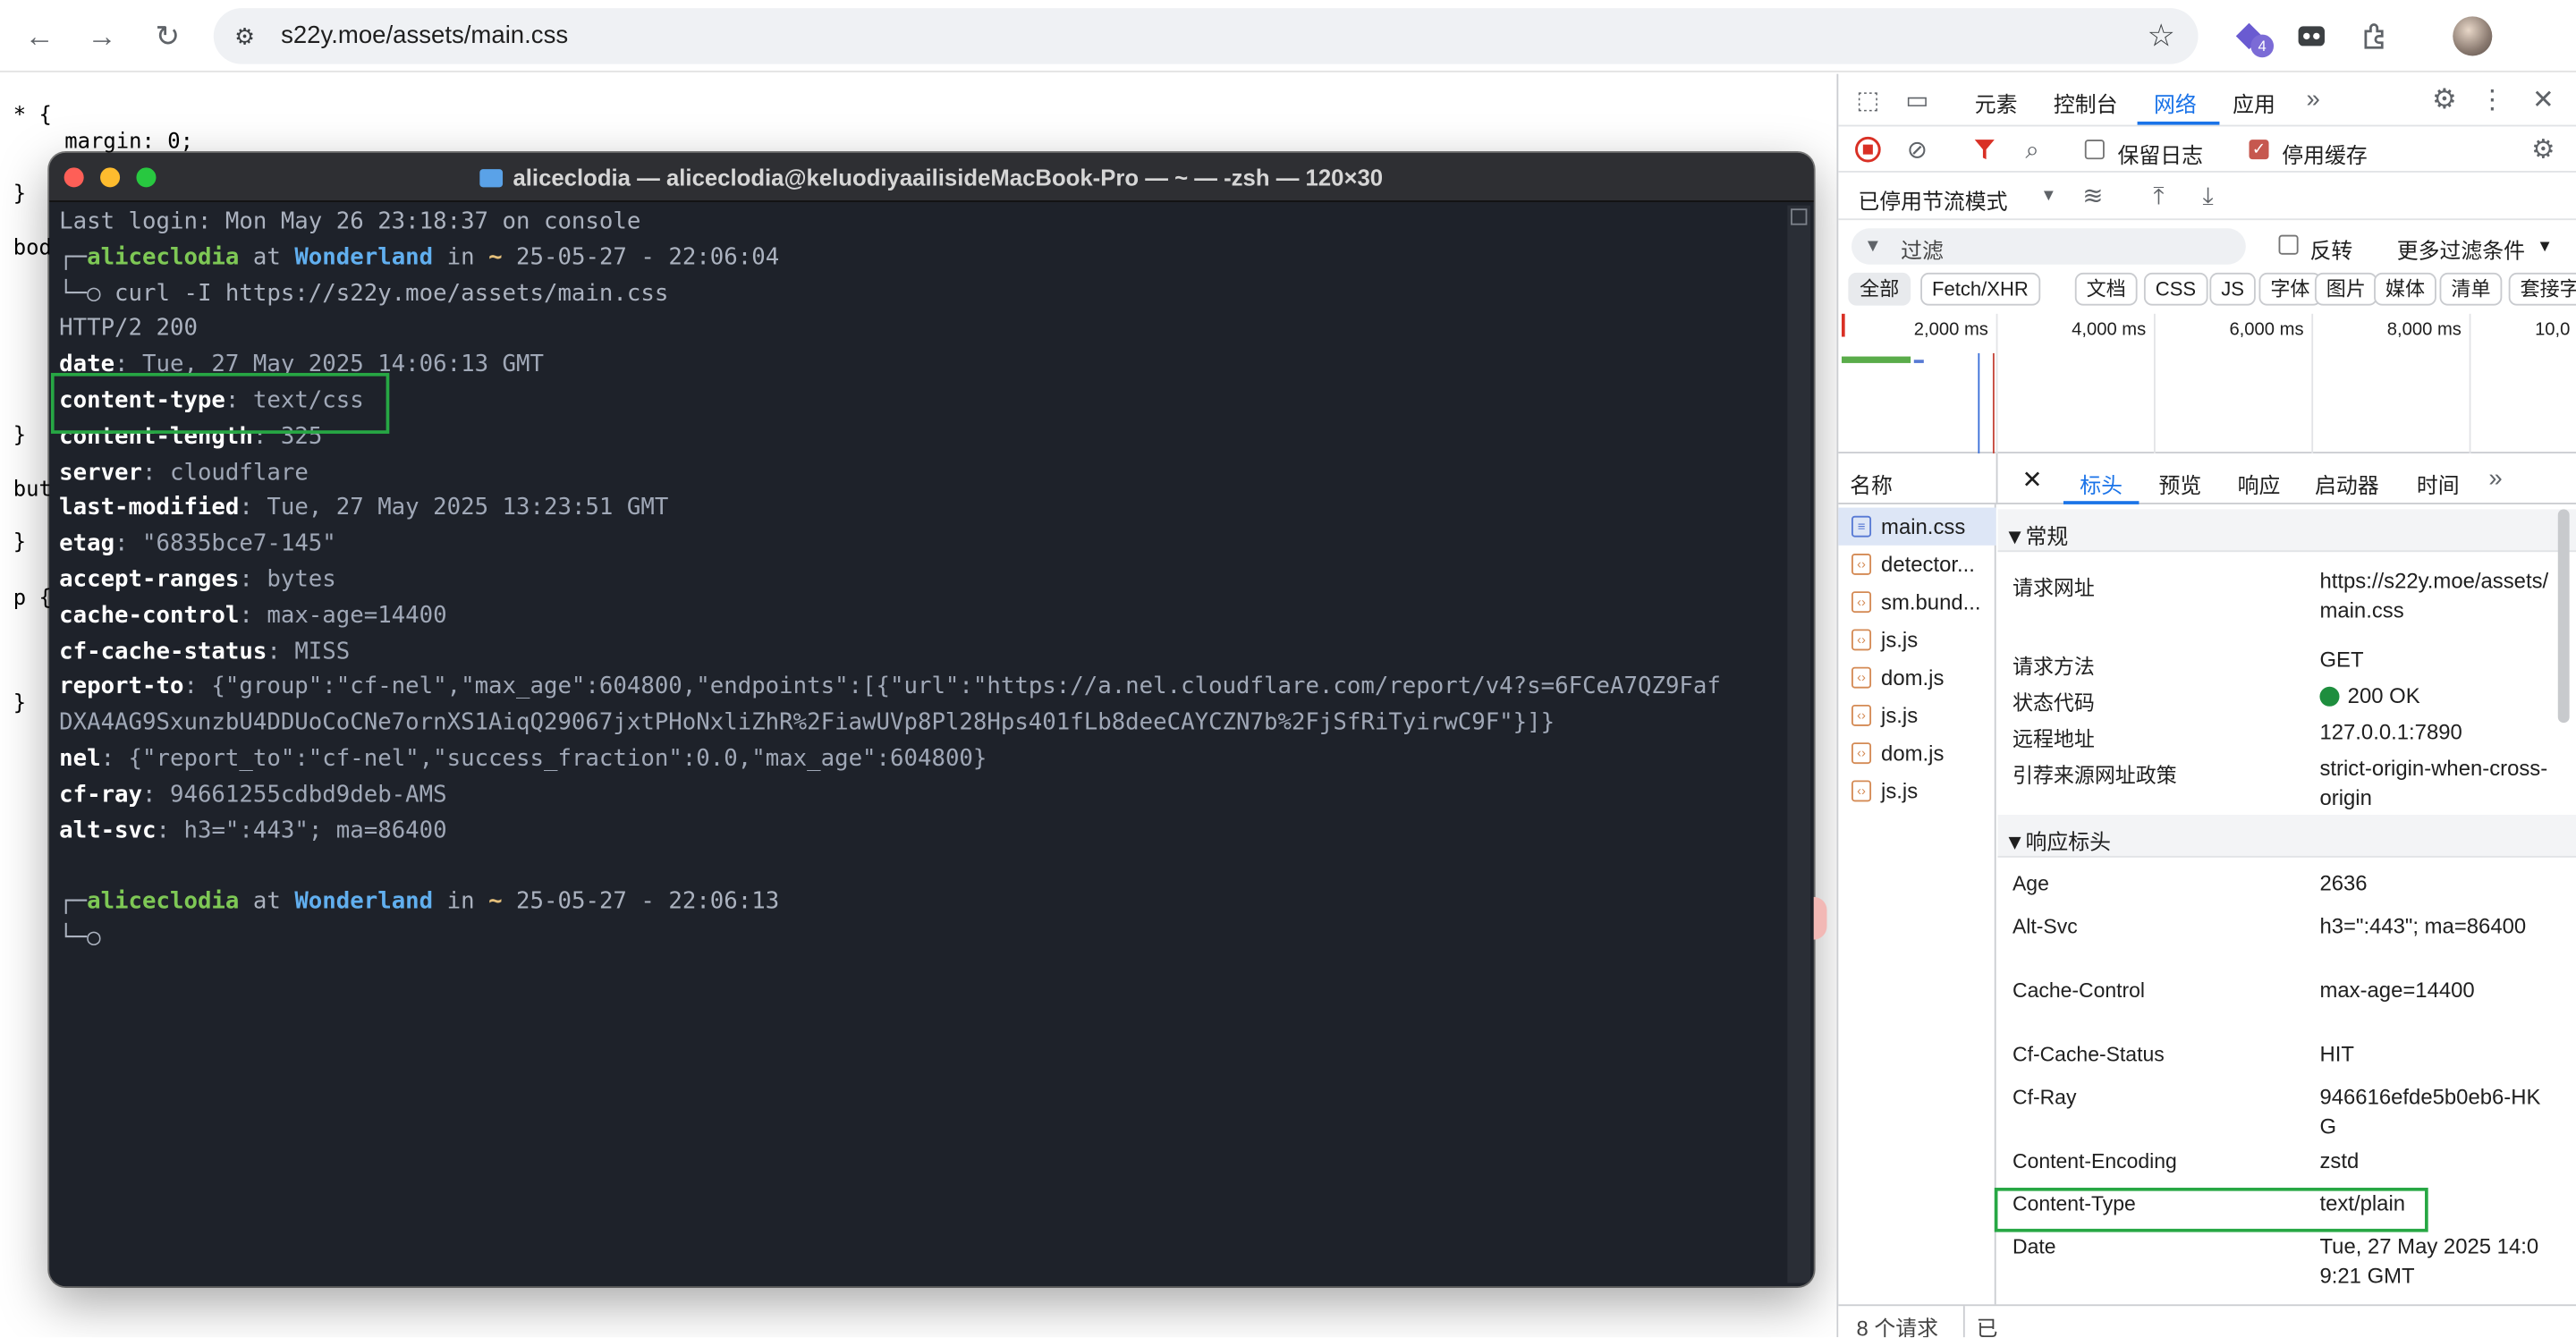 Image resolution: width=2576 pixels, height=1338 pixels. I want to click on tab-elements: 元素, so click(1996, 102).